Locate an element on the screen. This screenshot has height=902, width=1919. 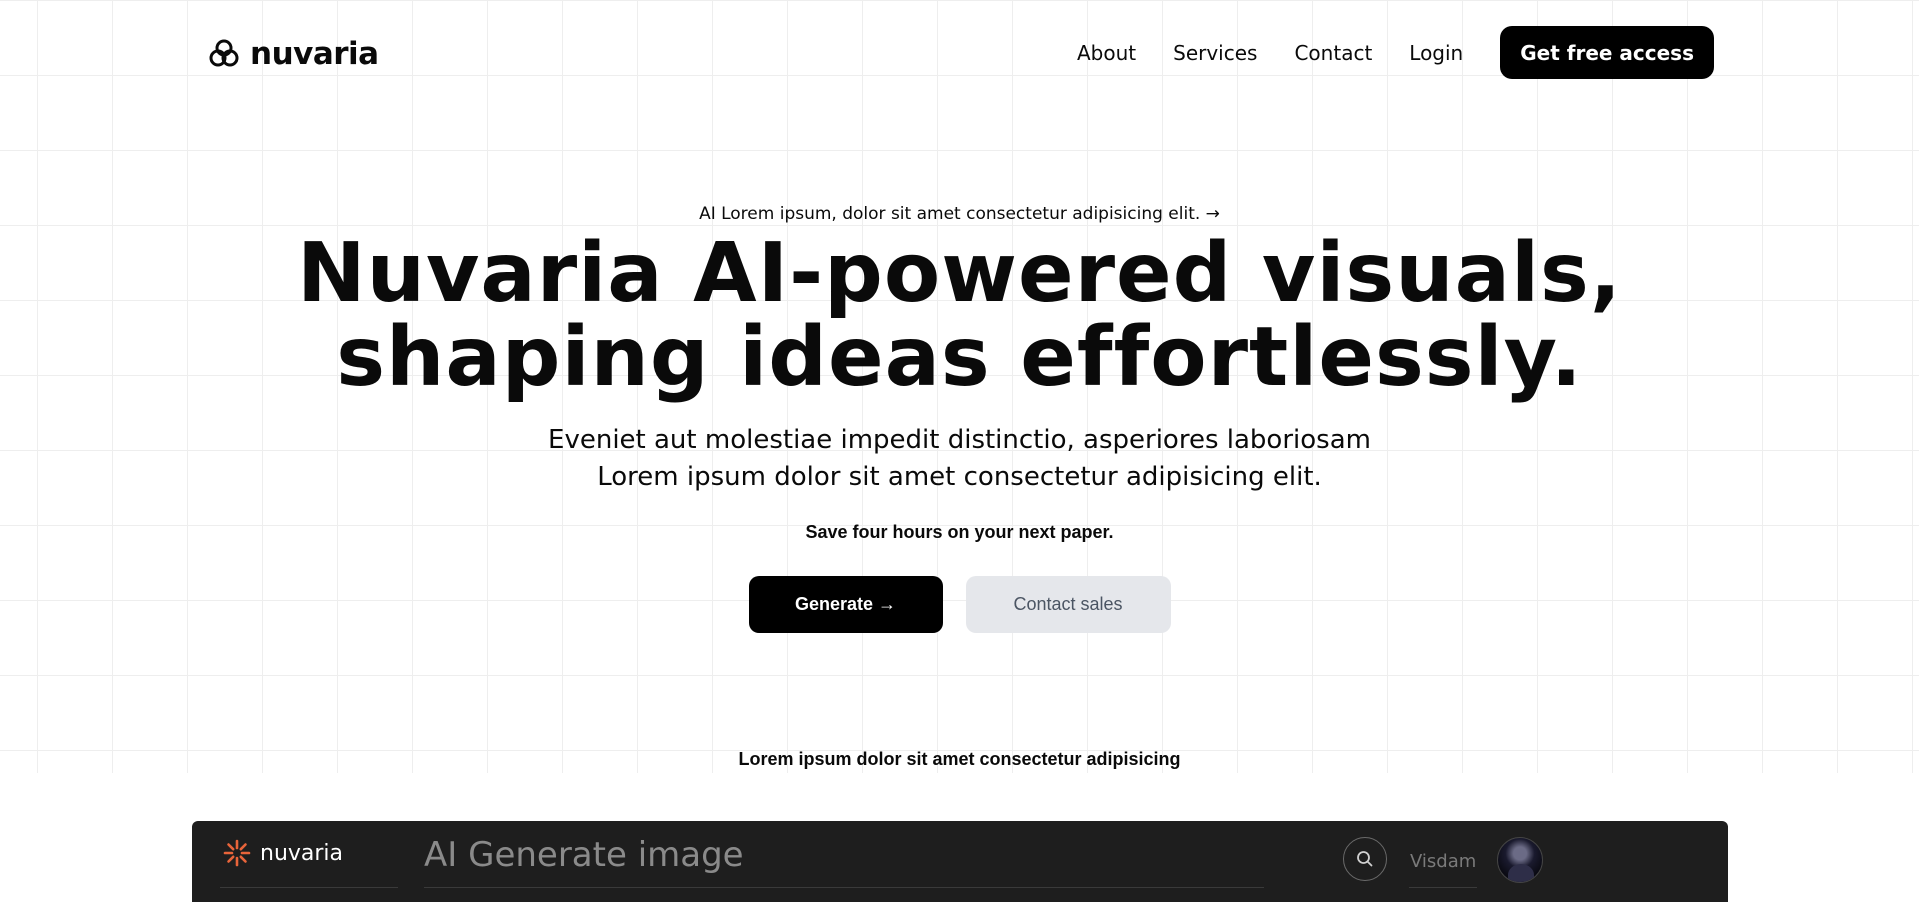
sunburst-logo-icon is located at coordinates (237, 853).